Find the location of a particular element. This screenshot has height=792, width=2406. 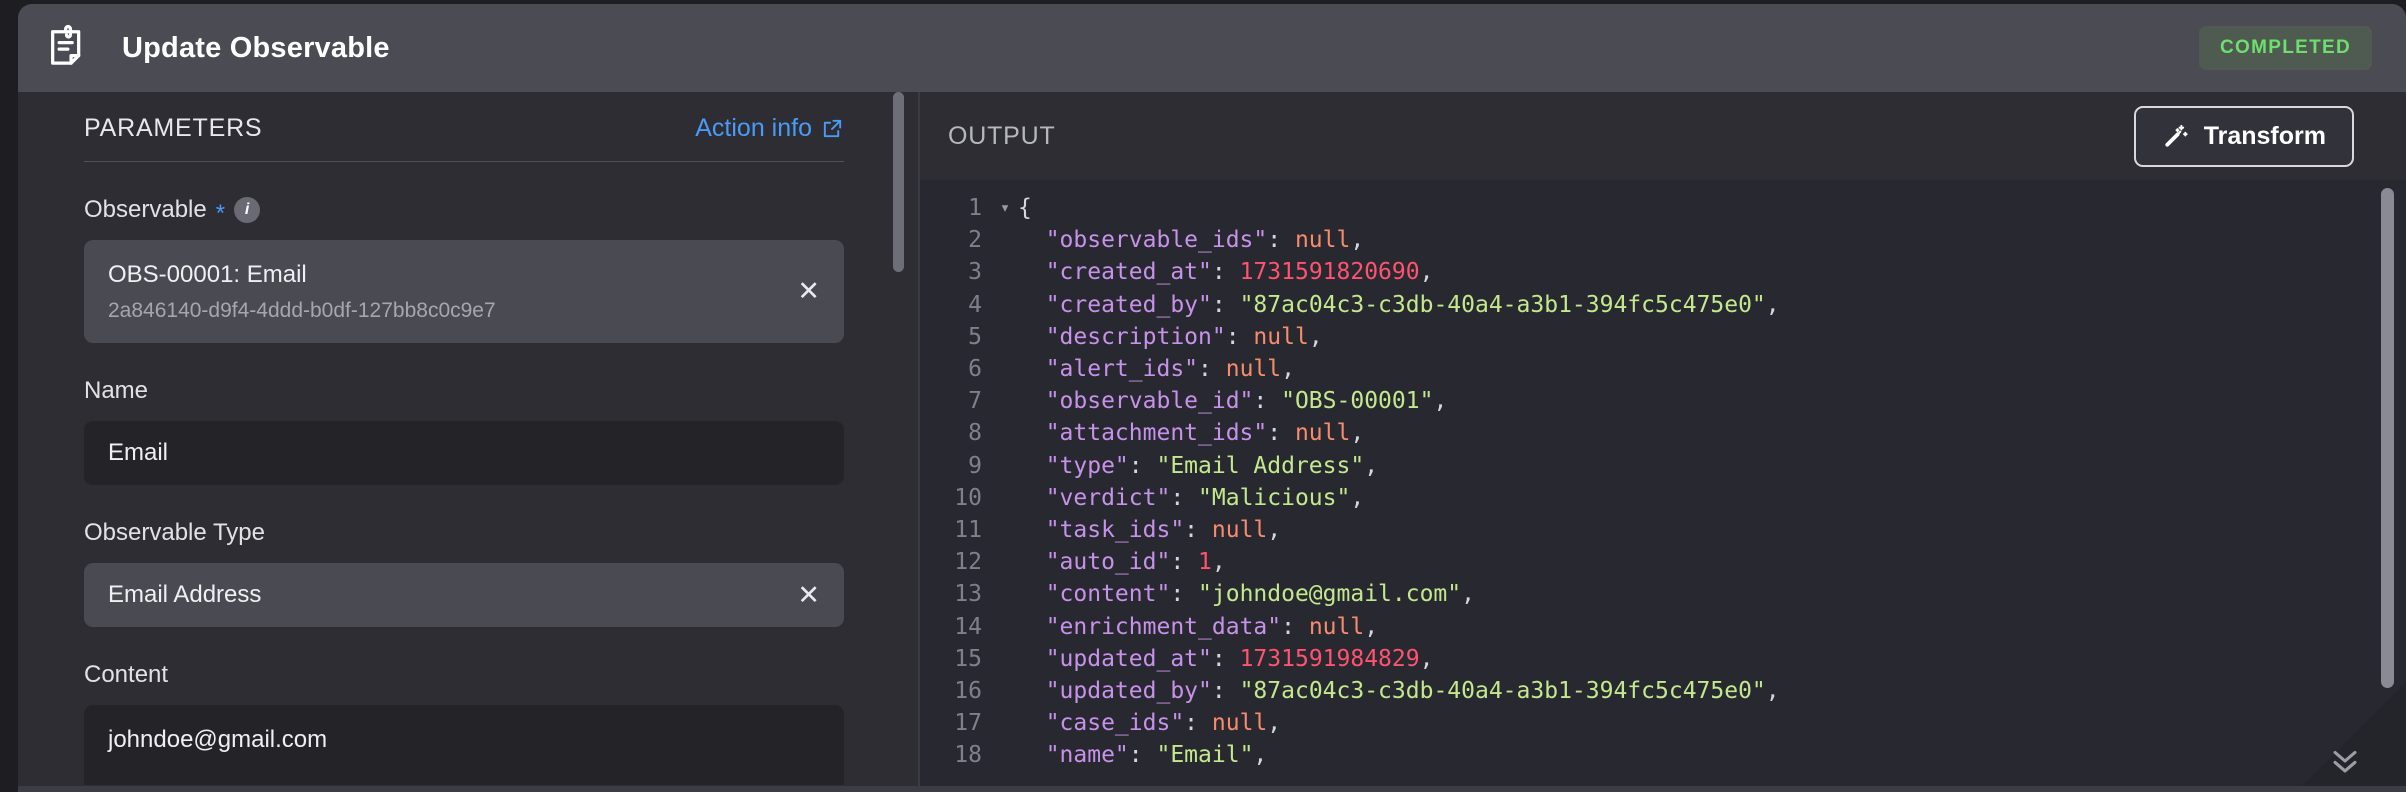

code-line-text: "updated_at": 1731591984829, is located at coordinates (1226, 658).